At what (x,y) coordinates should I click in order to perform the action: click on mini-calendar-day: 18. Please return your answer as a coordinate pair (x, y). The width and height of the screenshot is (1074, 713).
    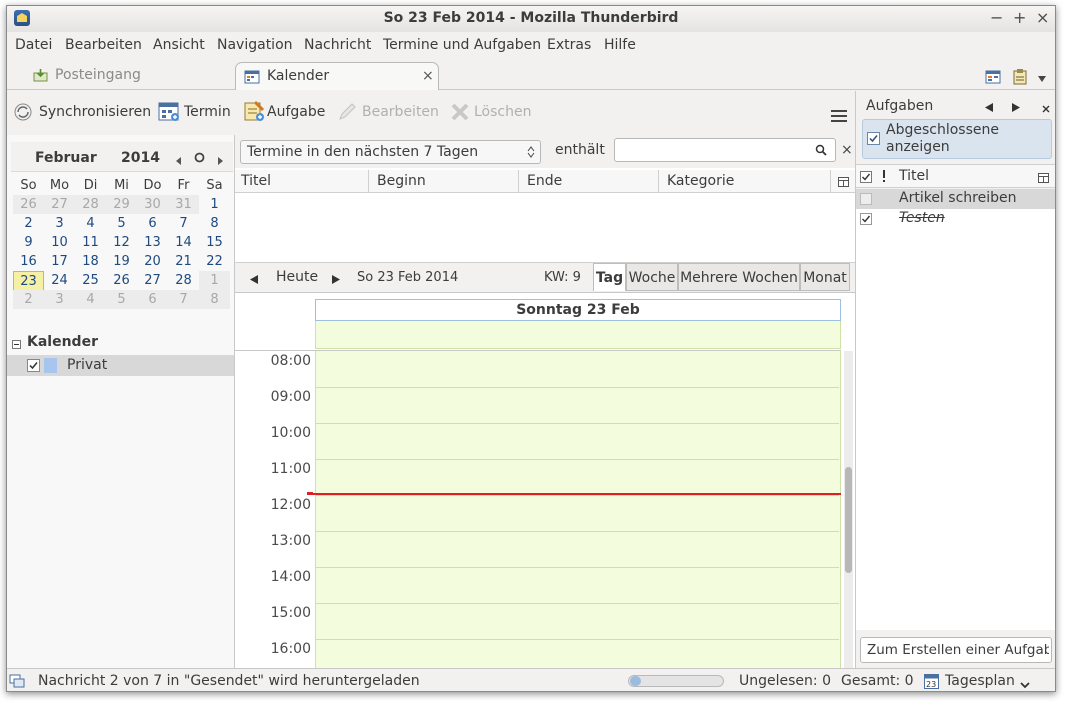
    Looking at the image, I should click on (90, 261).